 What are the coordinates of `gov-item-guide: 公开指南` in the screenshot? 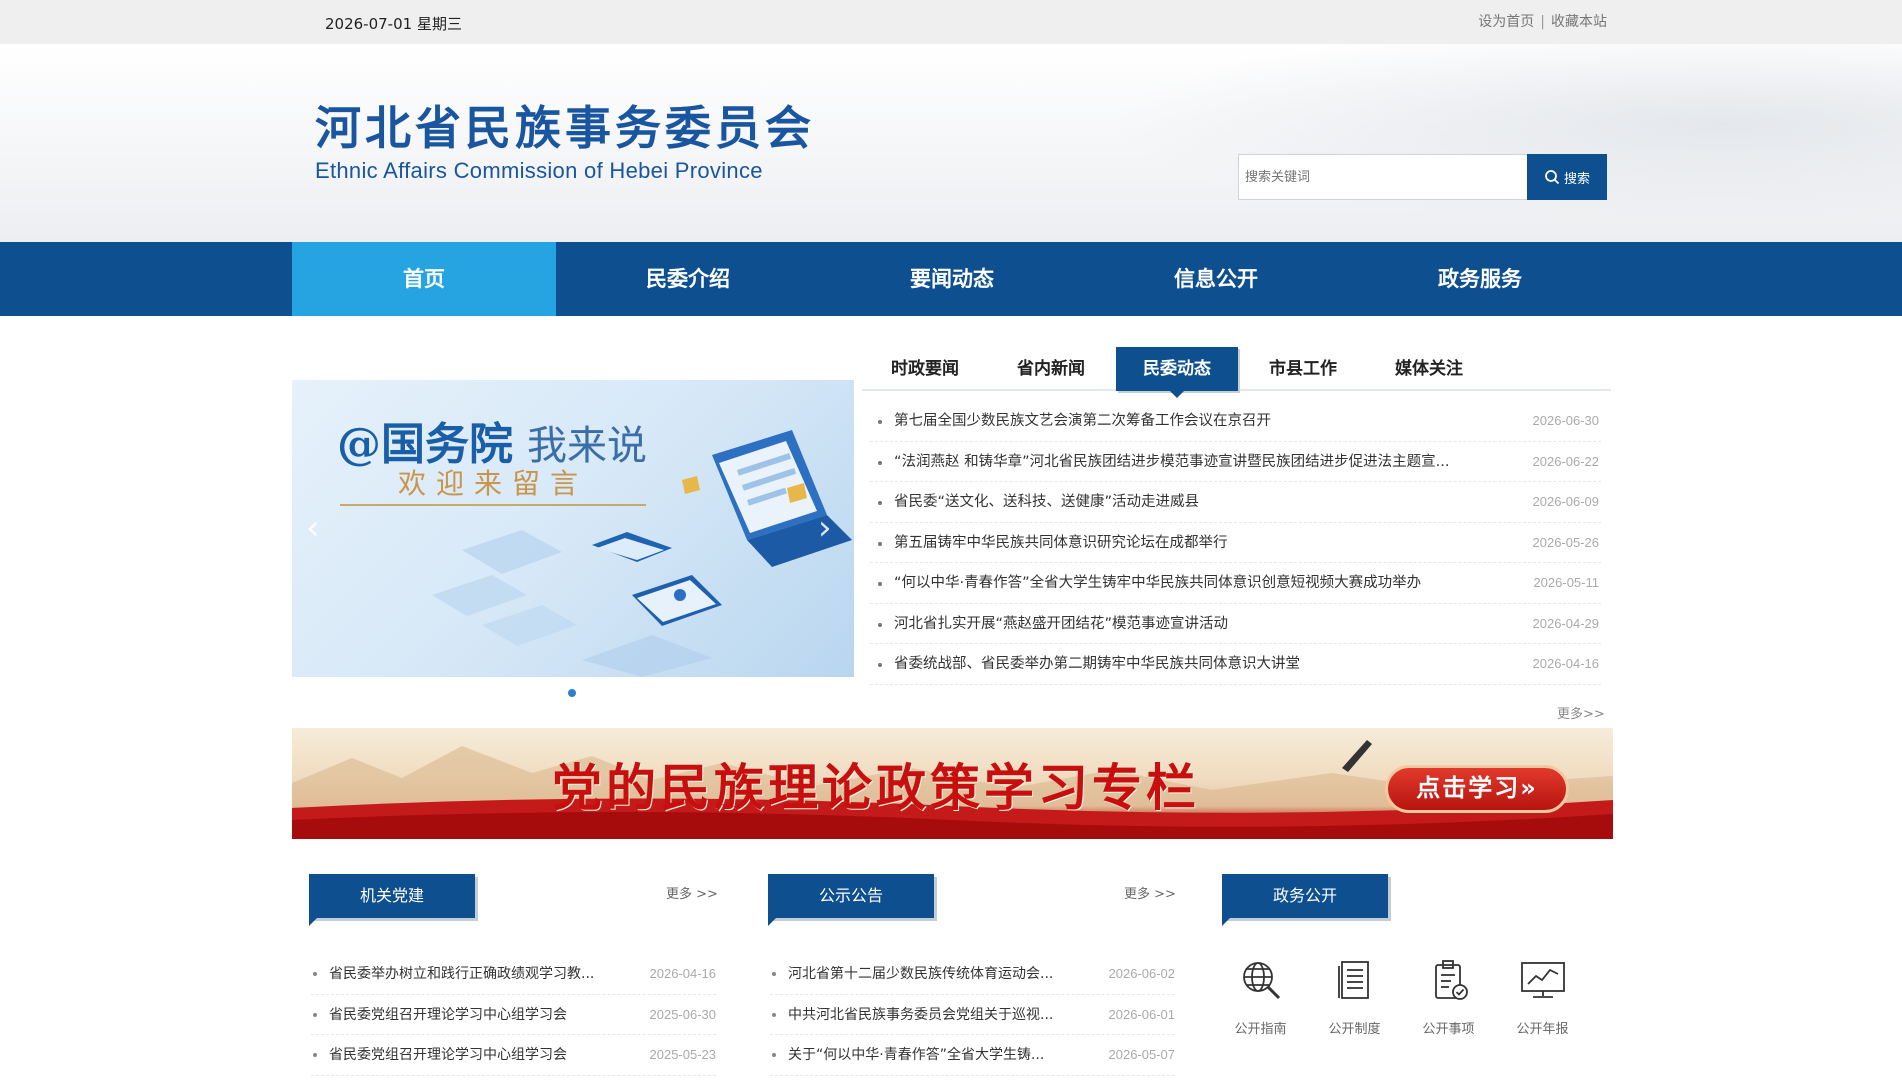 It's located at (1260, 997).